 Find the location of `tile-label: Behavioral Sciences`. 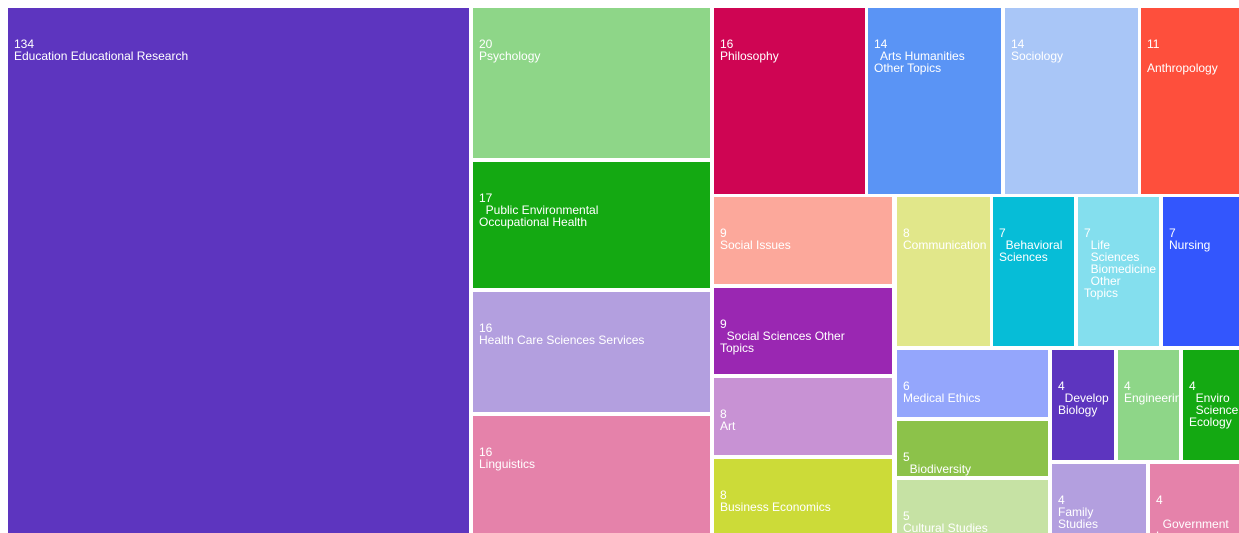

tile-label: Behavioral Sciences is located at coordinates (1031, 251).